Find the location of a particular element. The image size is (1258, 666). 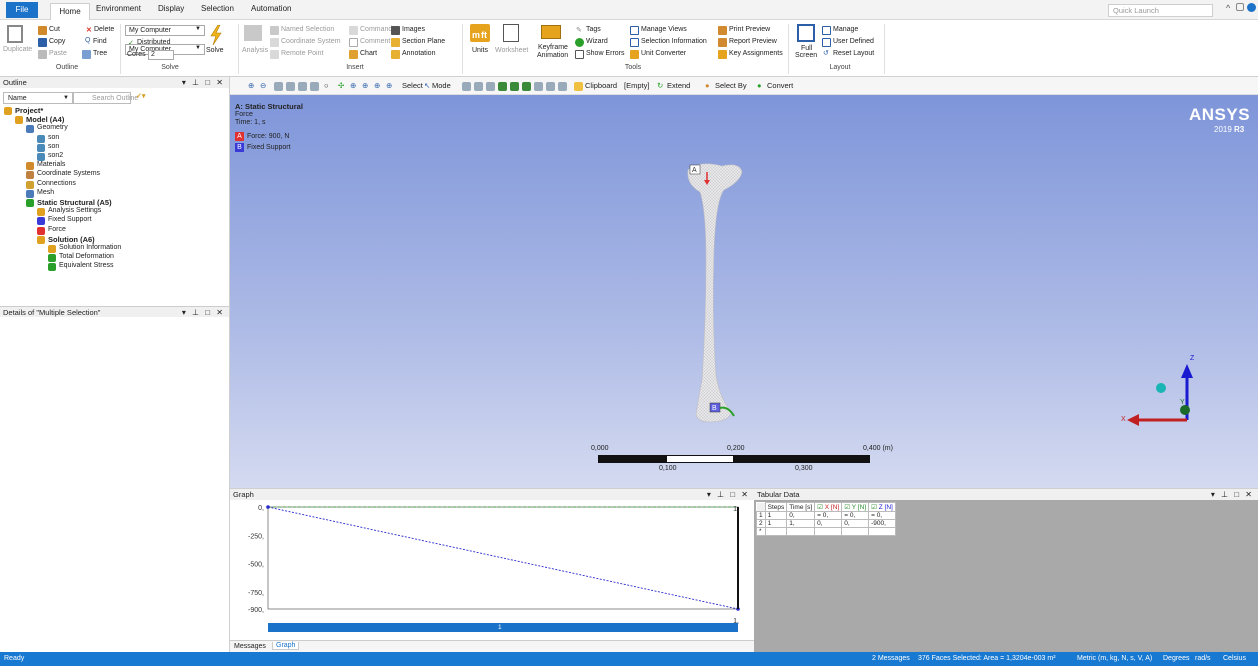

status-degrees: Degrees is located at coordinates (1176, 658).